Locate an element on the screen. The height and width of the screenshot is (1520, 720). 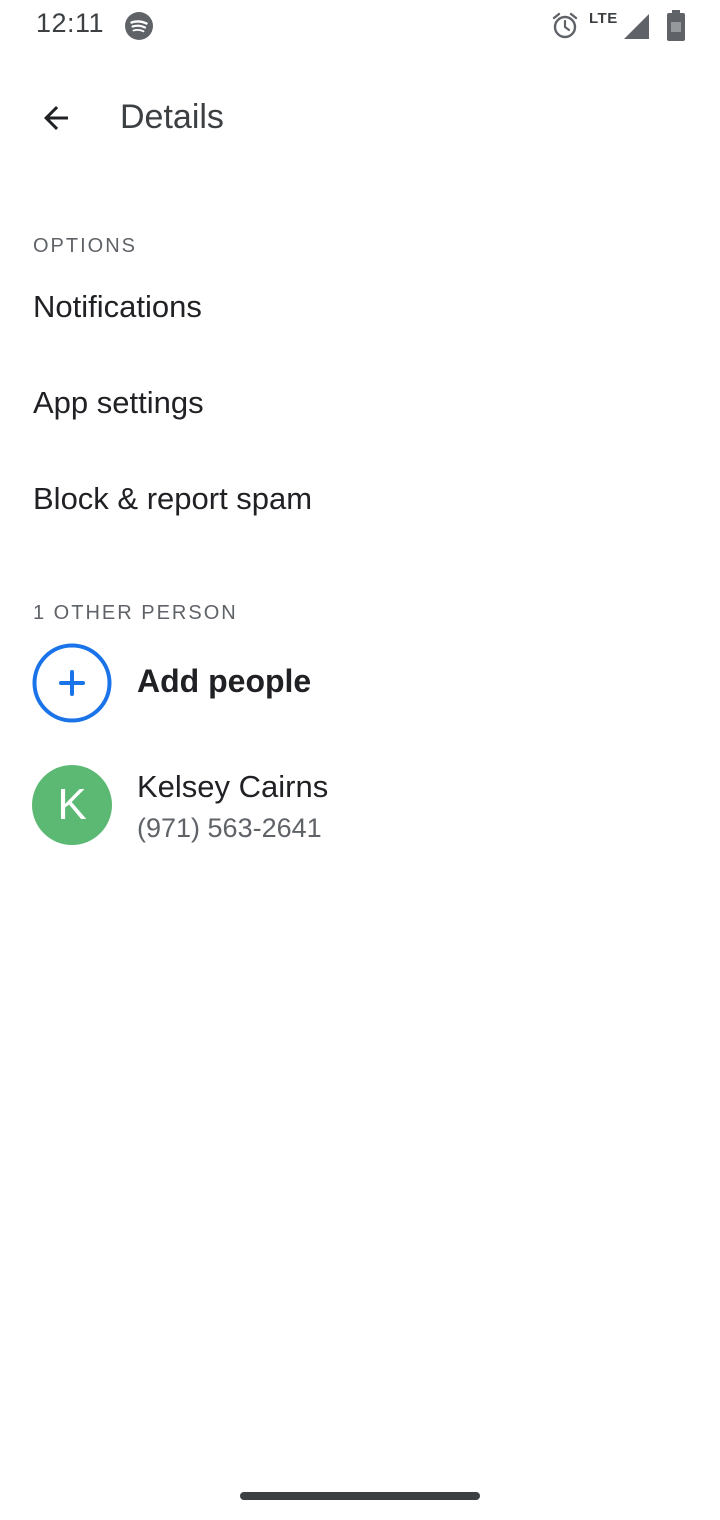
battery-icon is located at coordinates (676, 25).